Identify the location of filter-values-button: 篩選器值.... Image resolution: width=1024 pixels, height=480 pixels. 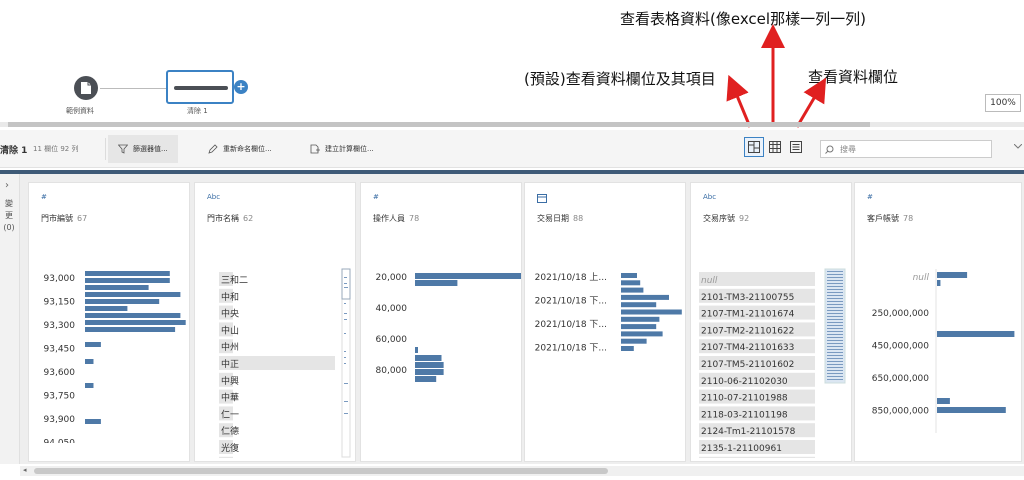
(143, 149).